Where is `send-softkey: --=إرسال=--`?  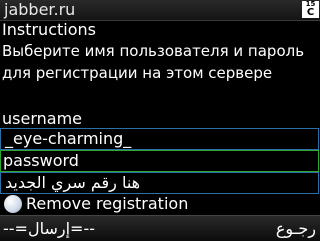
send-softkey: --=إرسال=-- is located at coordinates (49, 228).